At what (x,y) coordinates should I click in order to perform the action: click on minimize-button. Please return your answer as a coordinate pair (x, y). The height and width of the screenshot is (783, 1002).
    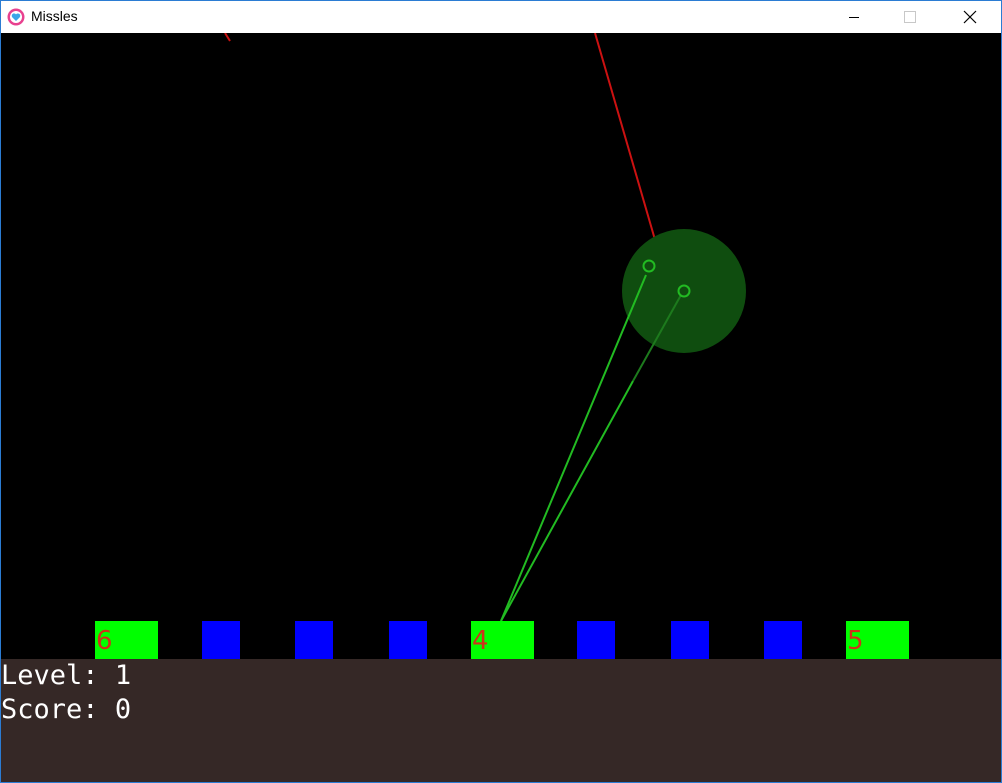
    Looking at the image, I should click on (854, 17).